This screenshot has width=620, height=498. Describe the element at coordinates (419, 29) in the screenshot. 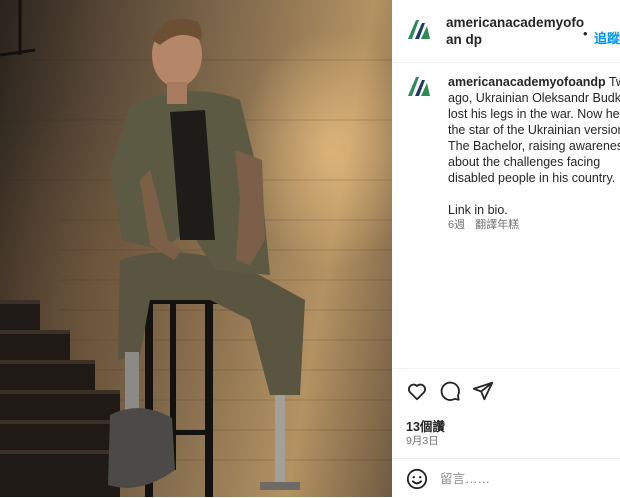

I see `academy-logo` at that location.